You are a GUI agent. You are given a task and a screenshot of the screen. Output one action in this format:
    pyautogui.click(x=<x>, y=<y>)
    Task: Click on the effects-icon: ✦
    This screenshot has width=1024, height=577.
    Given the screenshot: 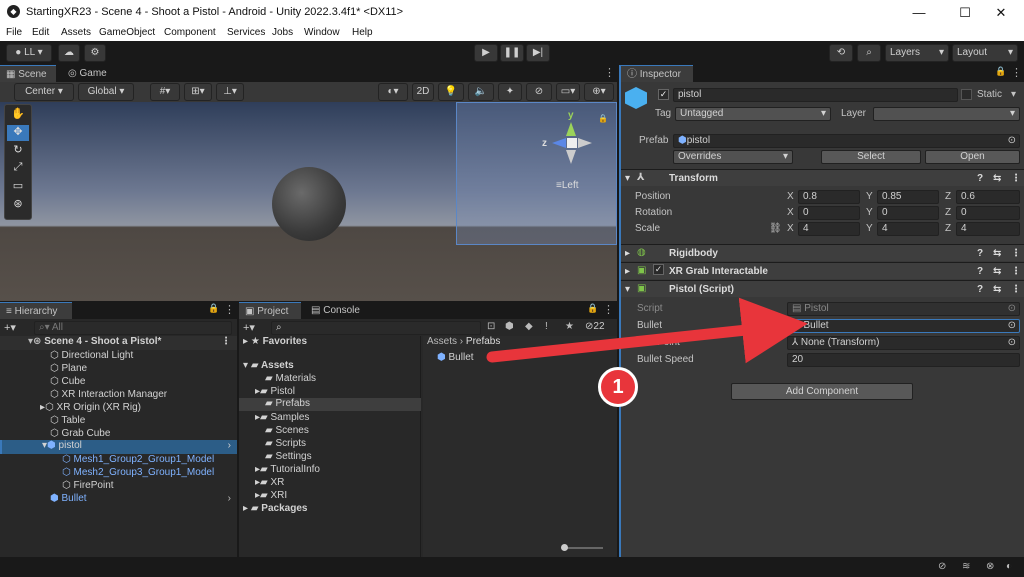 What is the action you would take?
    pyautogui.click(x=510, y=92)
    